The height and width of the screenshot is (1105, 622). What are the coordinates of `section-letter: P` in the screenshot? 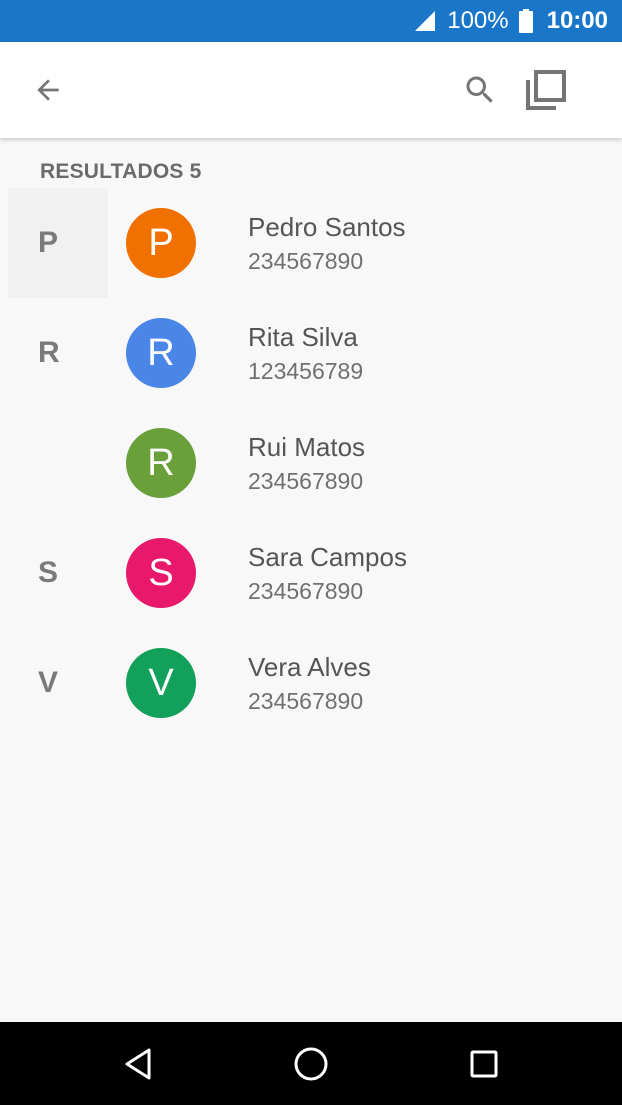 It's located at (58, 243).